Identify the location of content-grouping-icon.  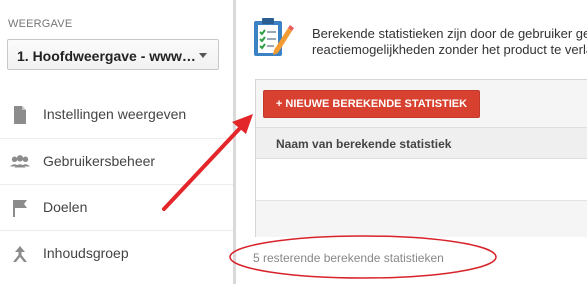
(20, 254).